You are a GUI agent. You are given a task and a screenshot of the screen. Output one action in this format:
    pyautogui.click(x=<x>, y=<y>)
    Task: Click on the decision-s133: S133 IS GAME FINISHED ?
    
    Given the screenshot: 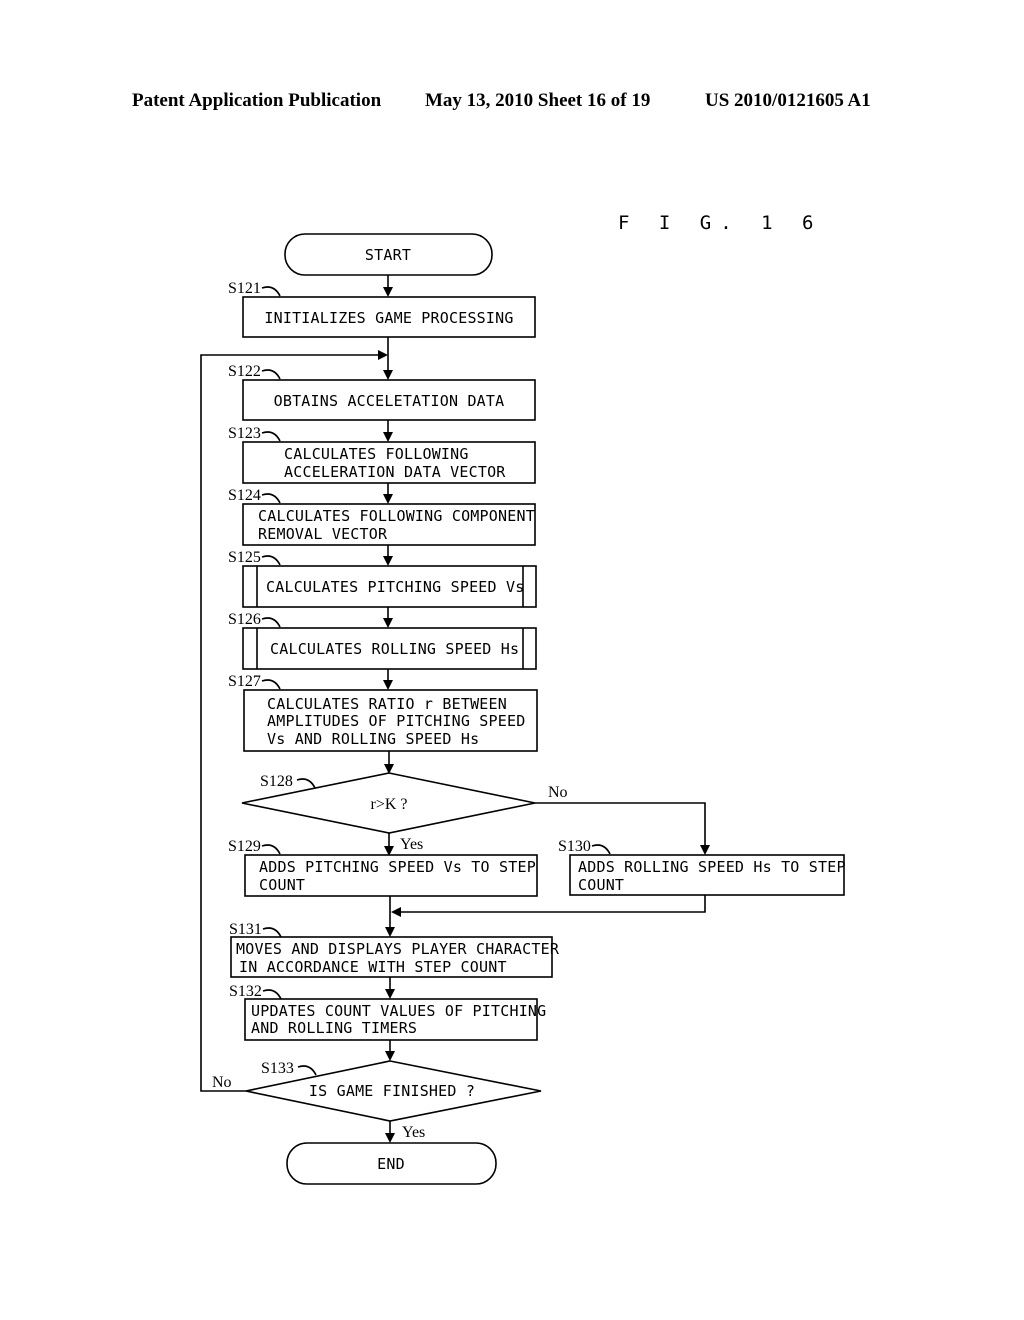 What is the action you would take?
    pyautogui.click(x=393, y=1091)
    